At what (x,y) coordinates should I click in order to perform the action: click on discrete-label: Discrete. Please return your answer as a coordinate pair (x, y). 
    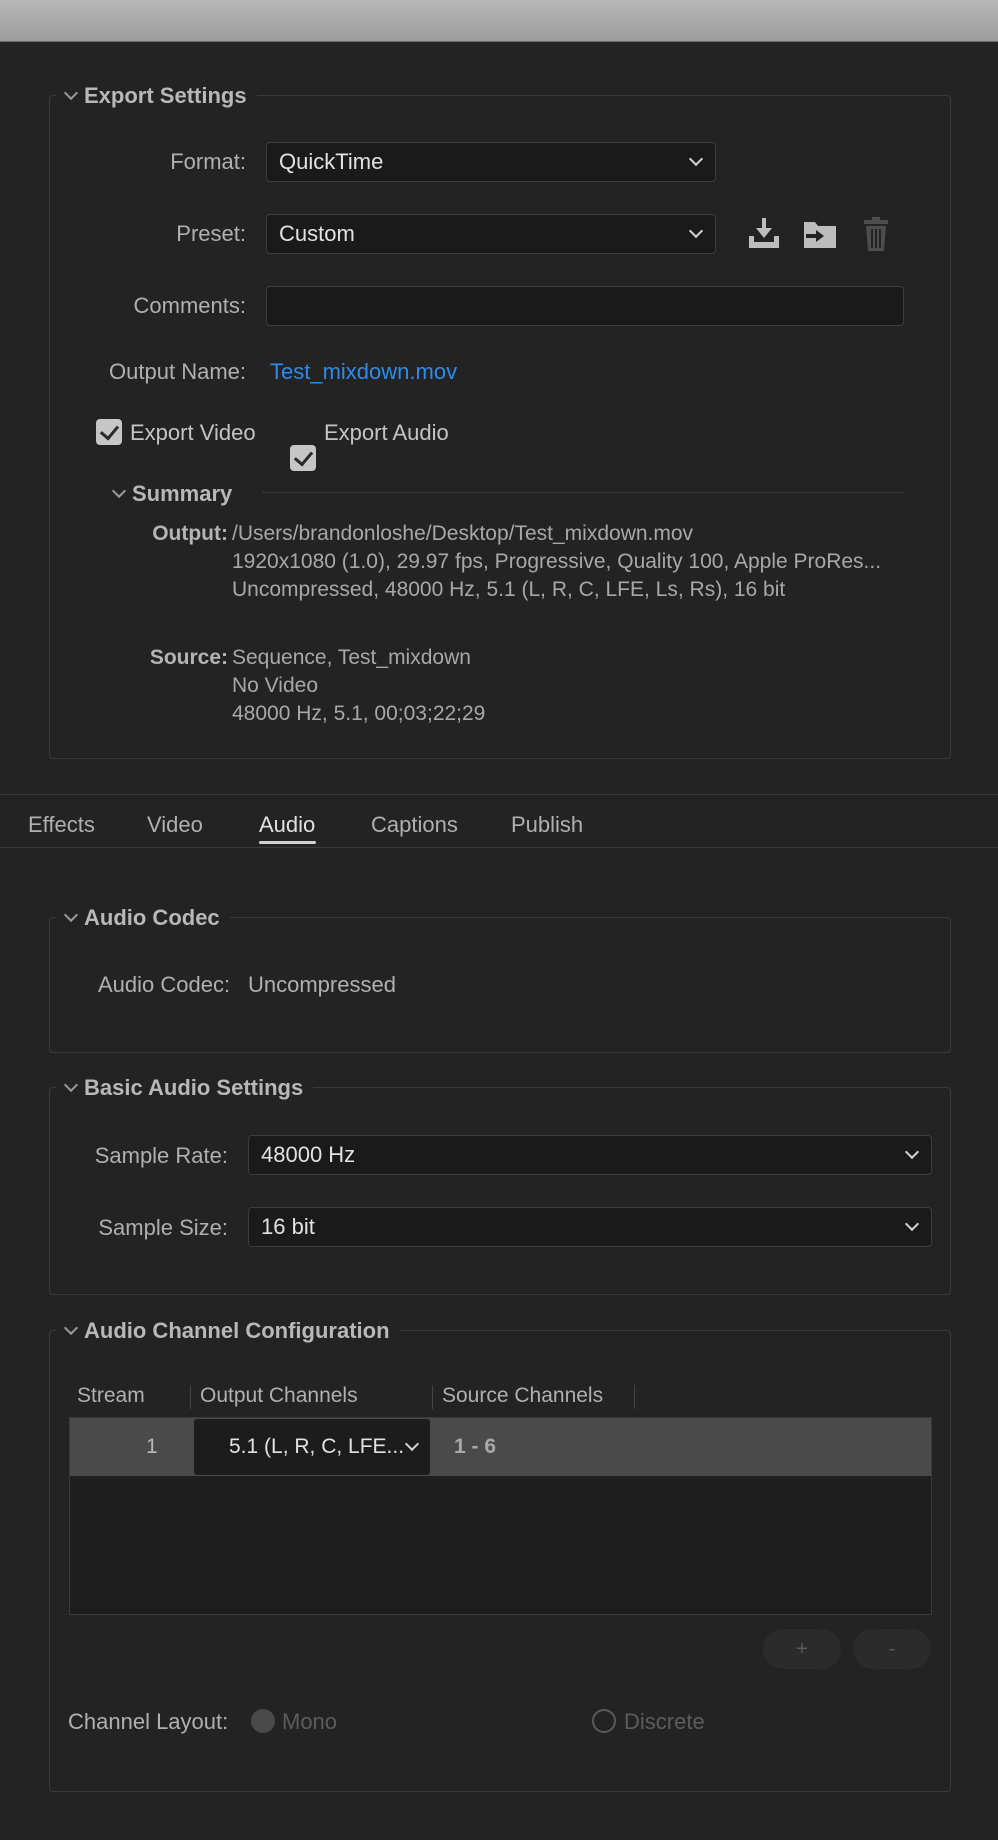
    Looking at the image, I should click on (664, 1721).